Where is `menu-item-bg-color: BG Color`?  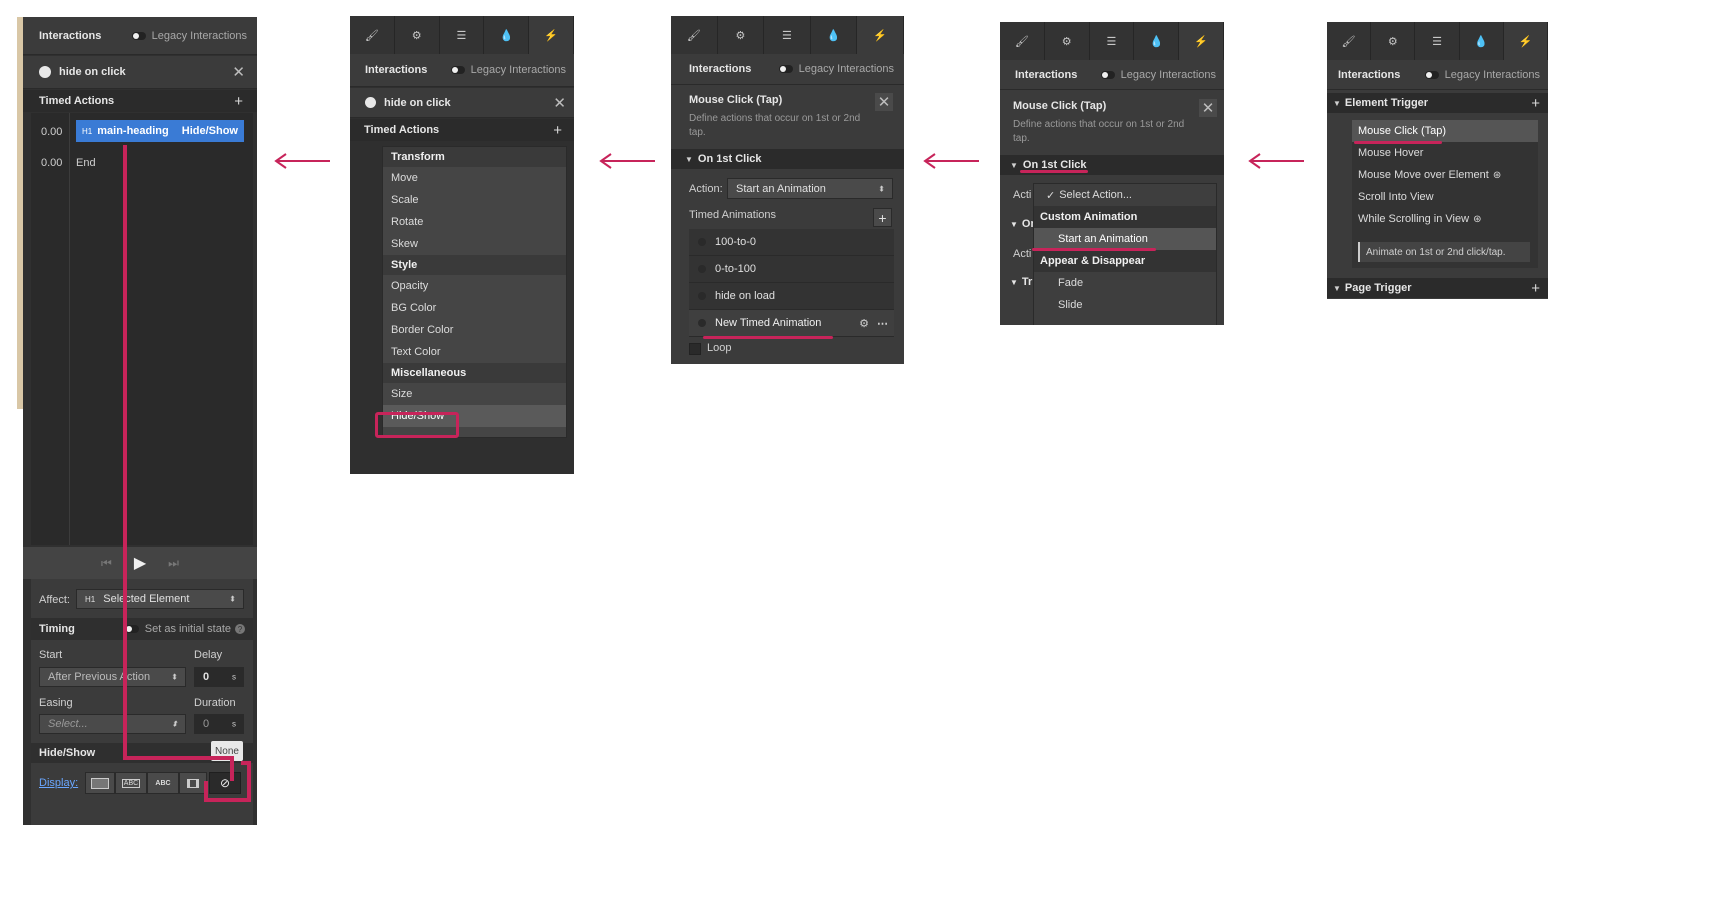 menu-item-bg-color: BG Color is located at coordinates (474, 308).